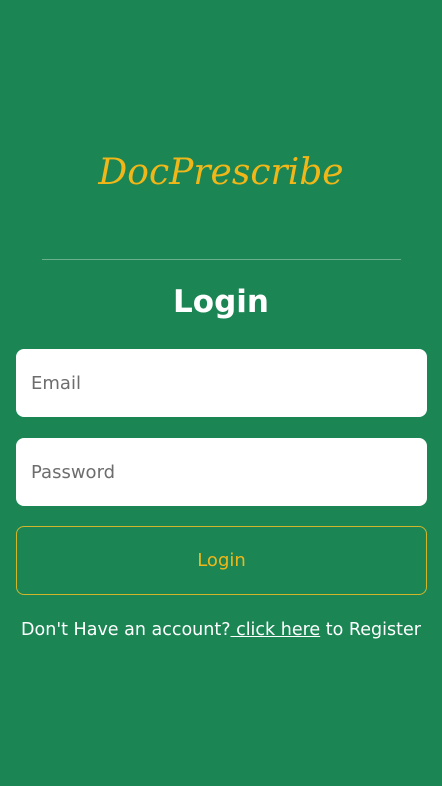 Image resolution: width=442 pixels, height=786 pixels. What do you see at coordinates (221, 383) in the screenshot?
I see `email-field` at bounding box center [221, 383].